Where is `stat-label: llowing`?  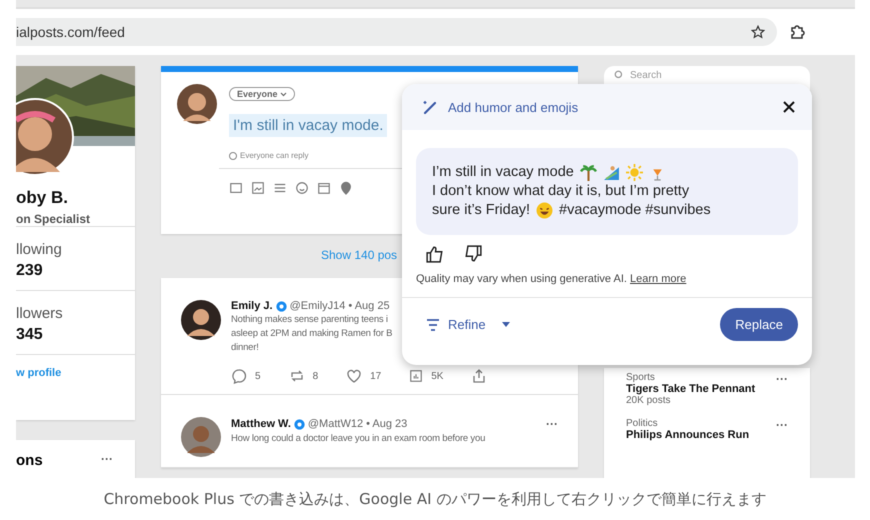 stat-label: llowing is located at coordinates (39, 249).